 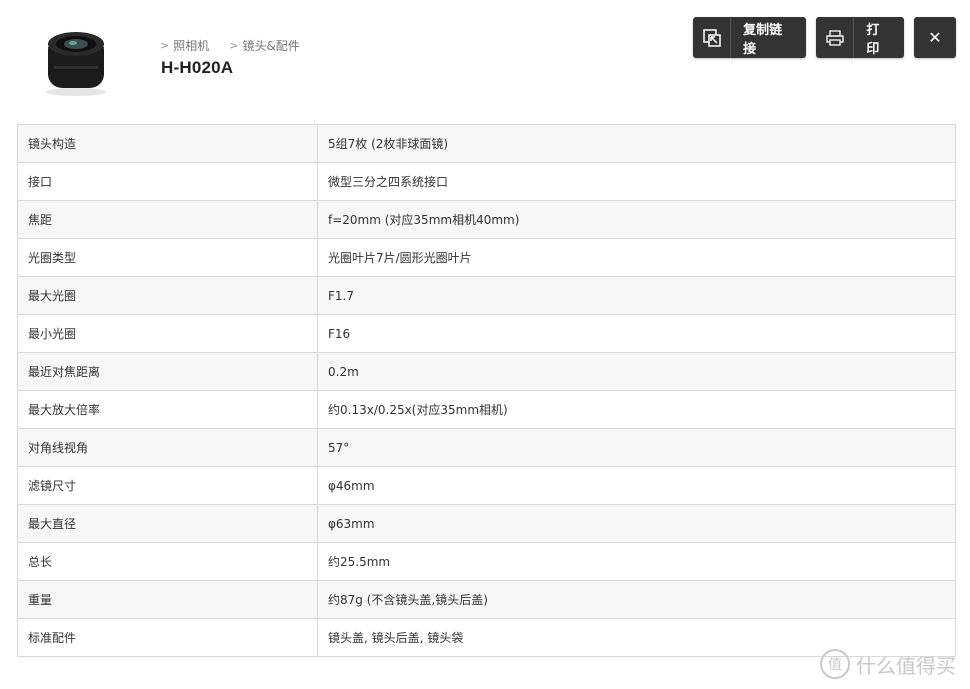 What do you see at coordinates (636, 523) in the screenshot?
I see `spec-value: φ63mm` at bounding box center [636, 523].